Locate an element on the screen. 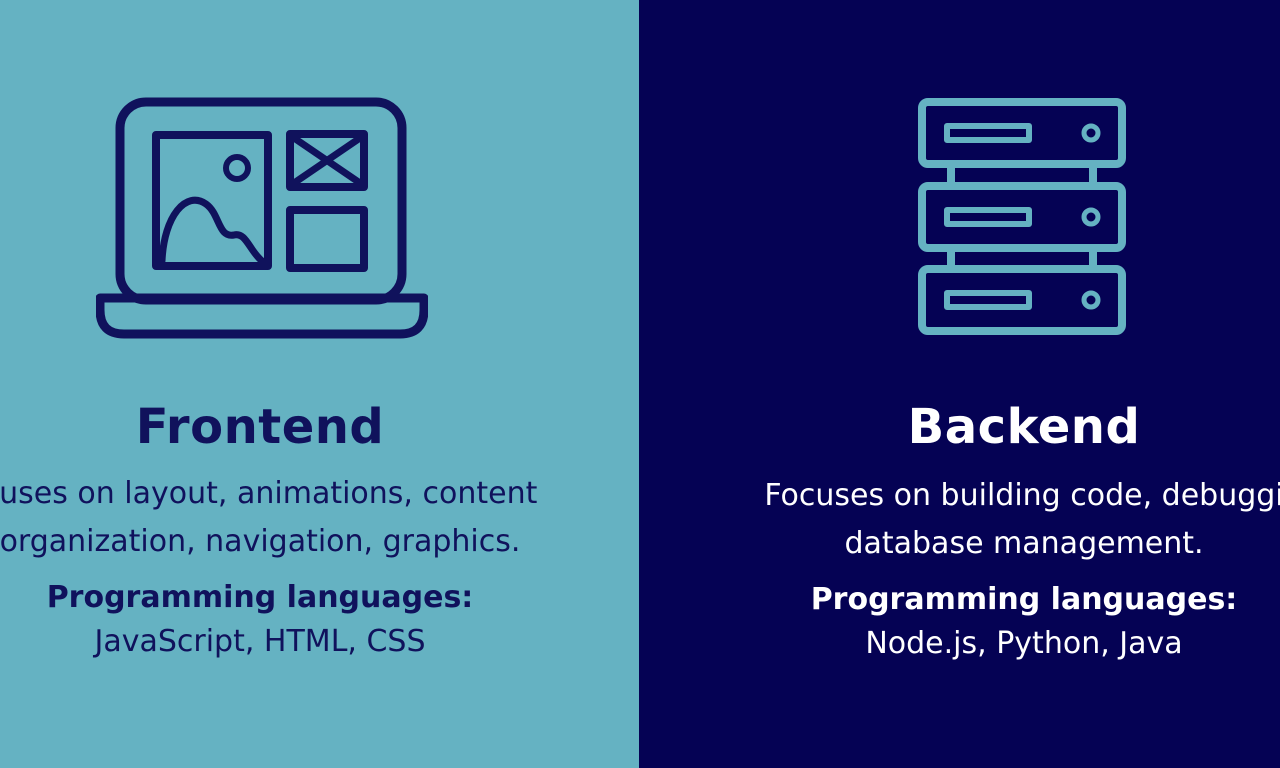  backend-title: Backend is located at coordinates (1024, 427).